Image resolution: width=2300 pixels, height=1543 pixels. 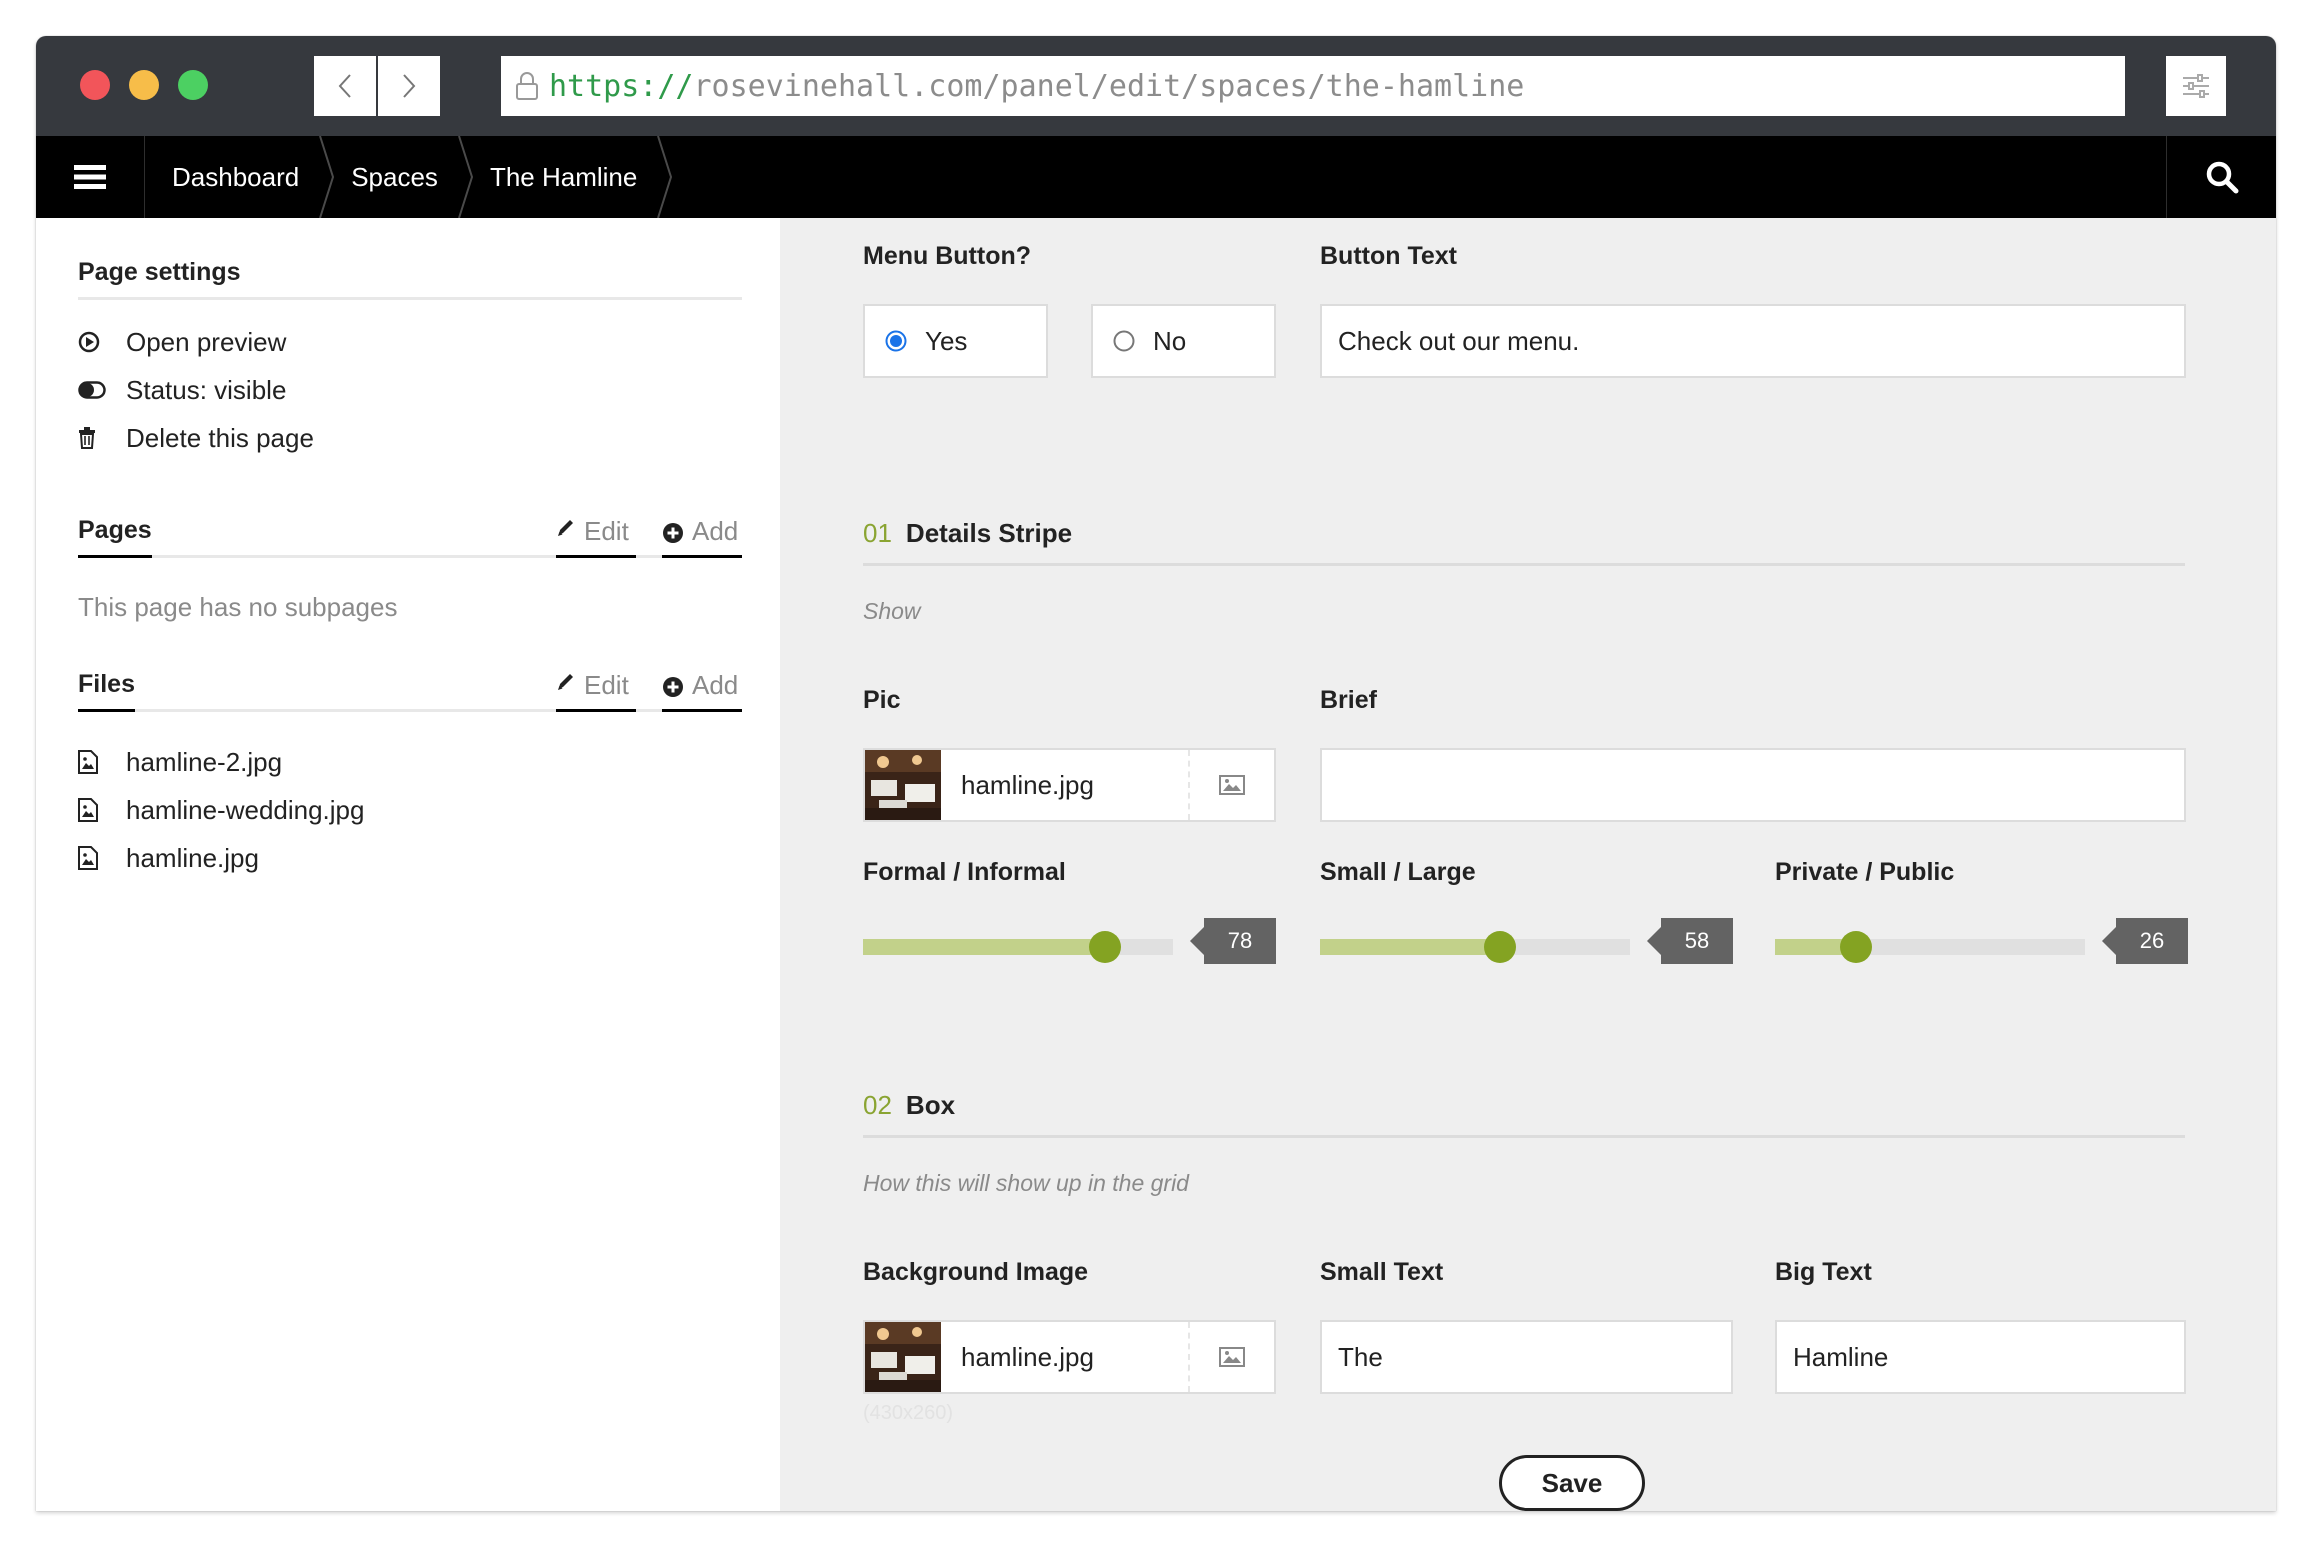 What do you see at coordinates (1027, 1356) in the screenshot?
I see `background-image-file-name: hamline.jpg` at bounding box center [1027, 1356].